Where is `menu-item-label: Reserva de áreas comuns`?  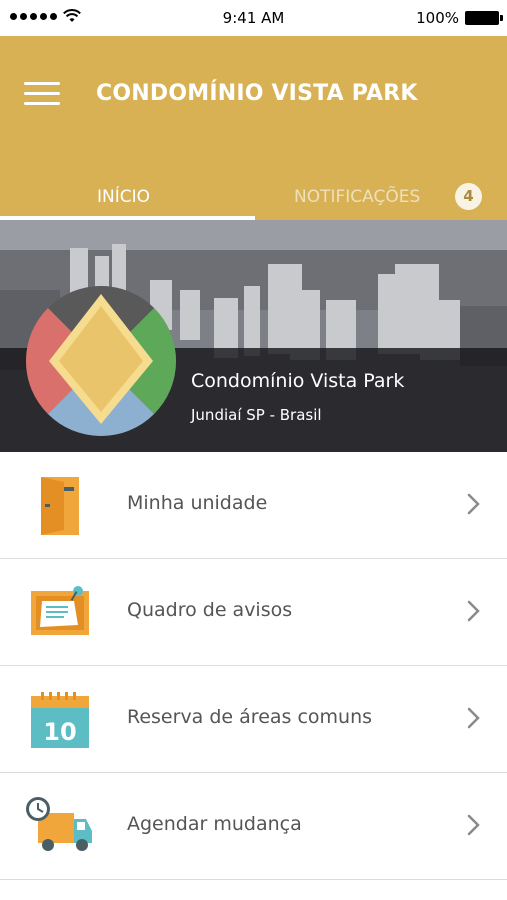 menu-item-label: Reserva de áreas comuns is located at coordinates (250, 717).